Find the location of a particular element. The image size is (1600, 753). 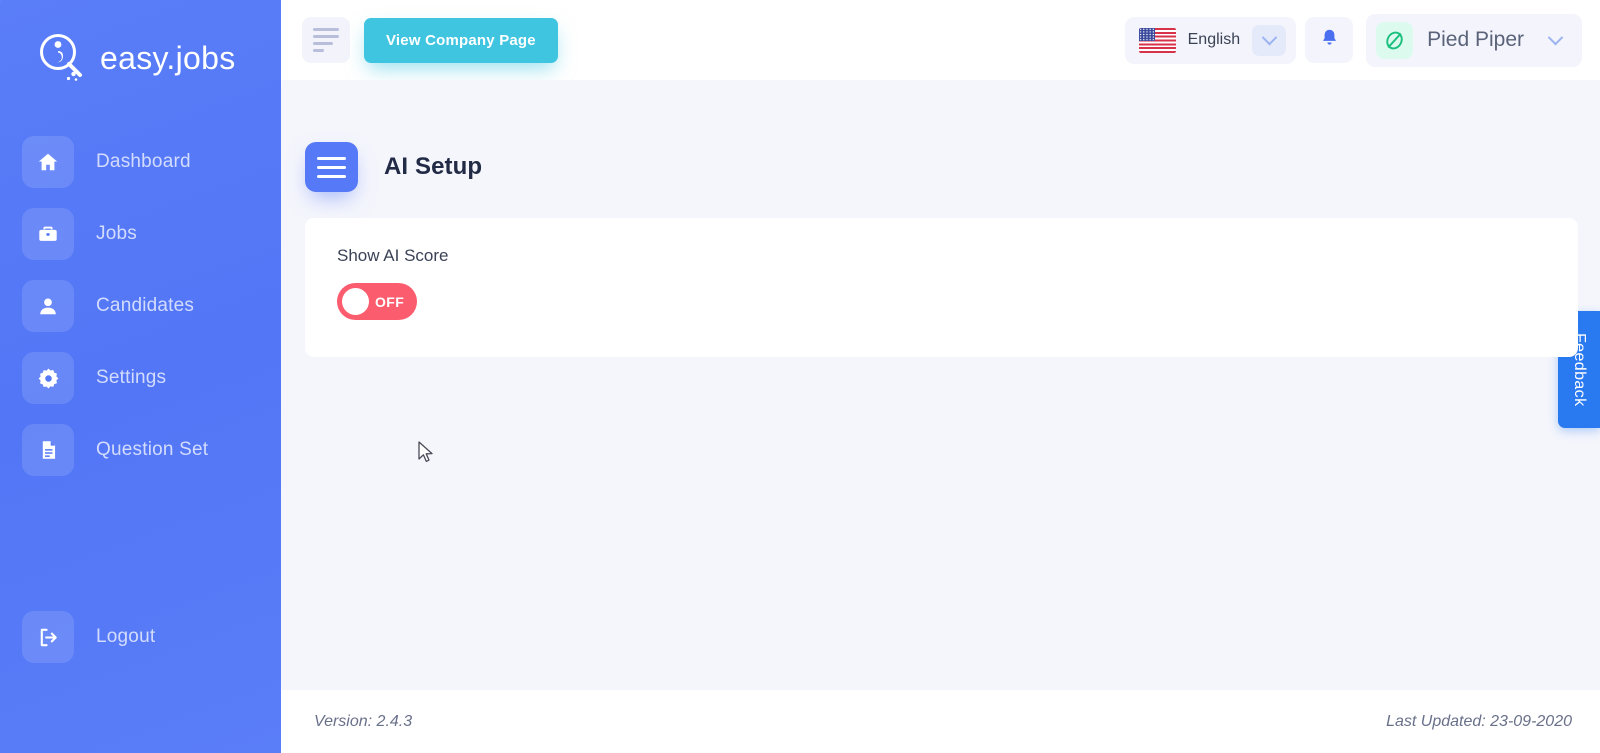

show-ai-score-toggle: OFF is located at coordinates (377, 301).